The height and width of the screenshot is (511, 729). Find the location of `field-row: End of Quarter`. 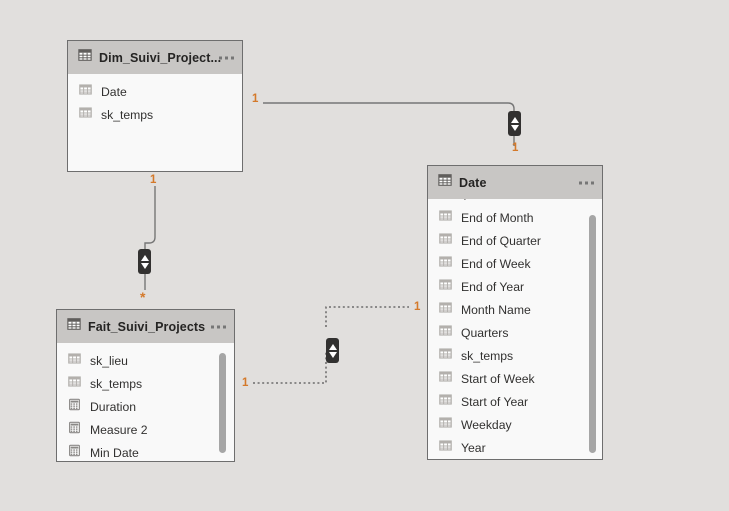

field-row: End of Quarter is located at coordinates (515, 240).